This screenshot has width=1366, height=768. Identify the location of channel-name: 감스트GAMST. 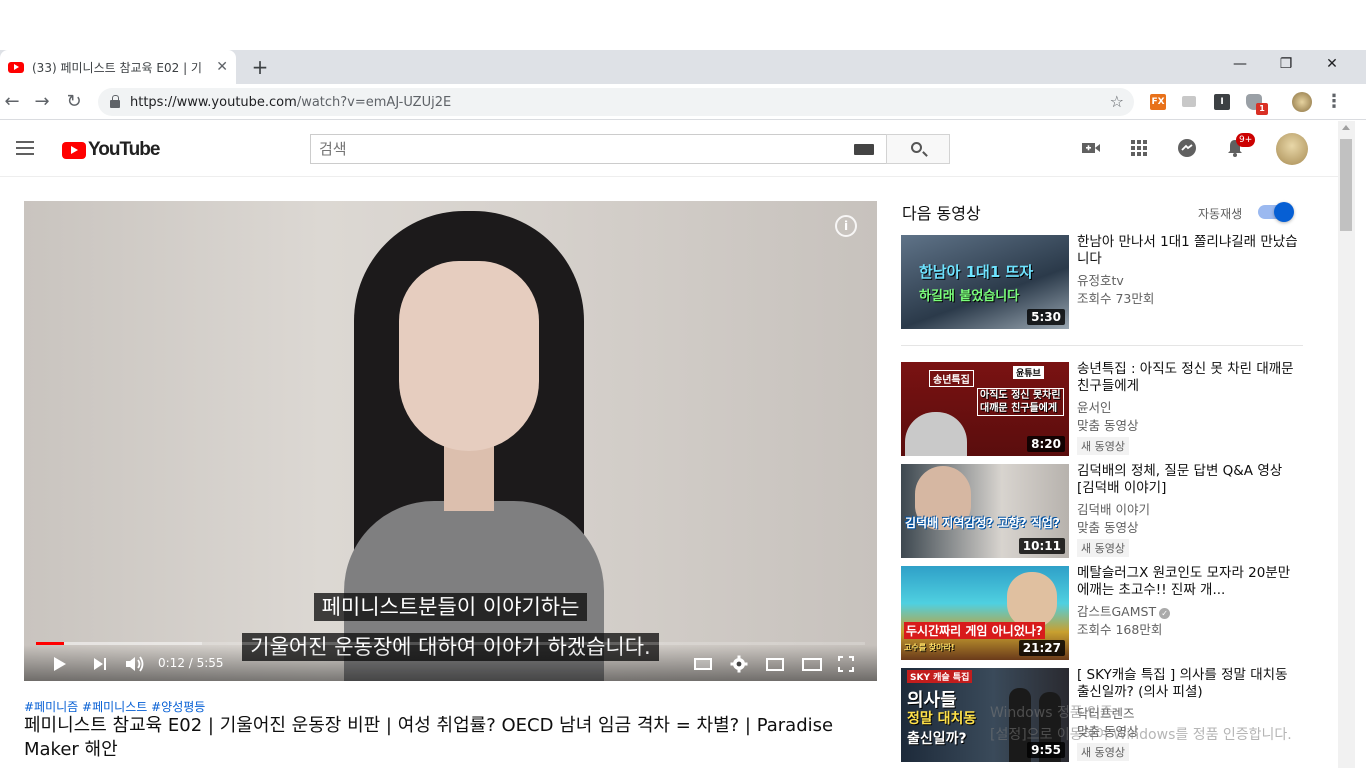
(1116, 611).